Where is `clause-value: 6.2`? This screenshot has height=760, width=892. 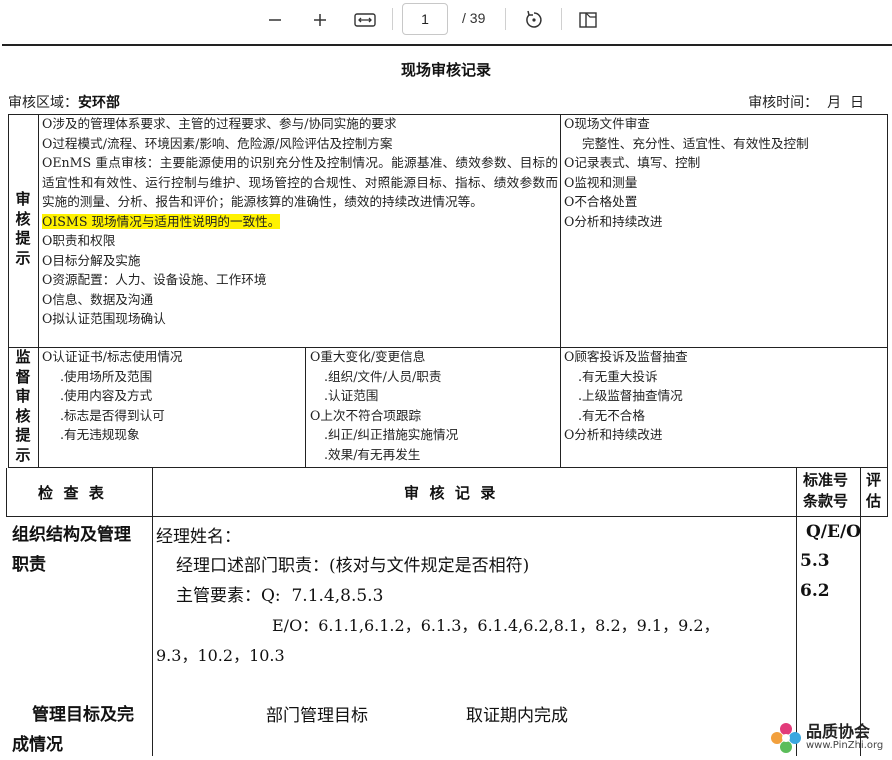
clause-value: 6.2 is located at coordinates (815, 591).